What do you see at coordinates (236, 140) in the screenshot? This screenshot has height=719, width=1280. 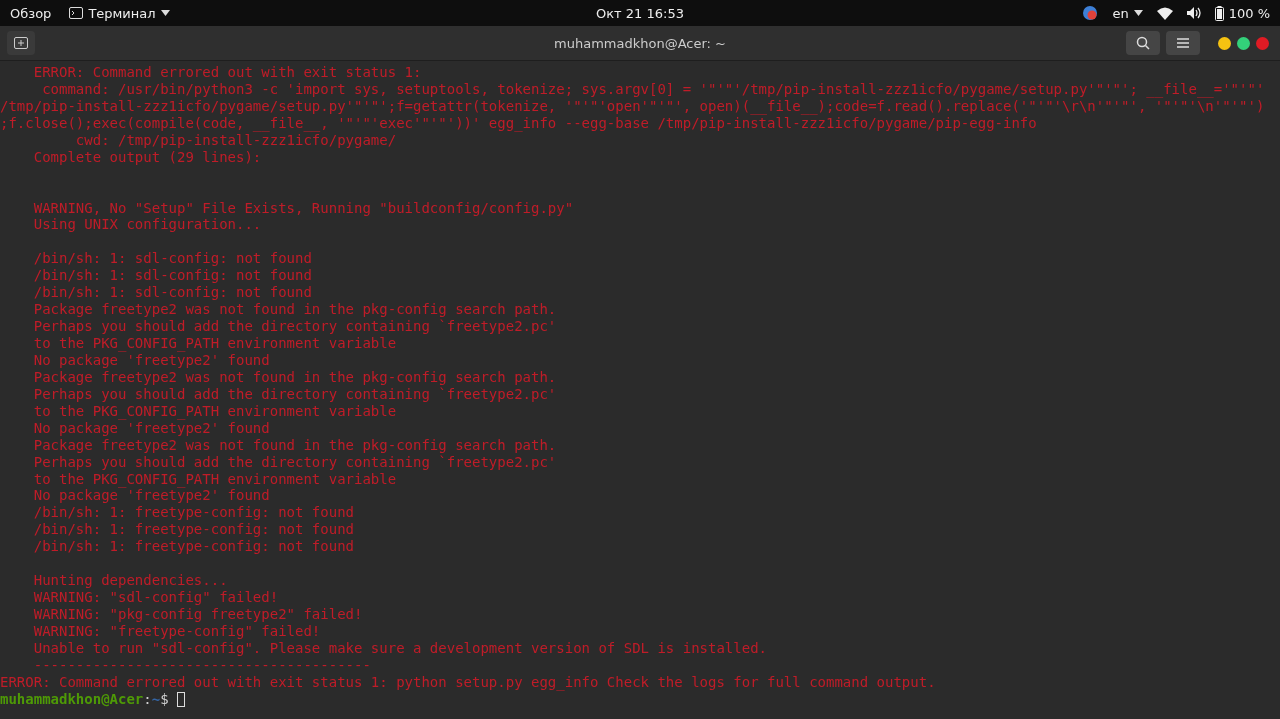 I see `terminal-line: cwd: /tmp/pip-install-zzz1icfo/pygame/` at bounding box center [236, 140].